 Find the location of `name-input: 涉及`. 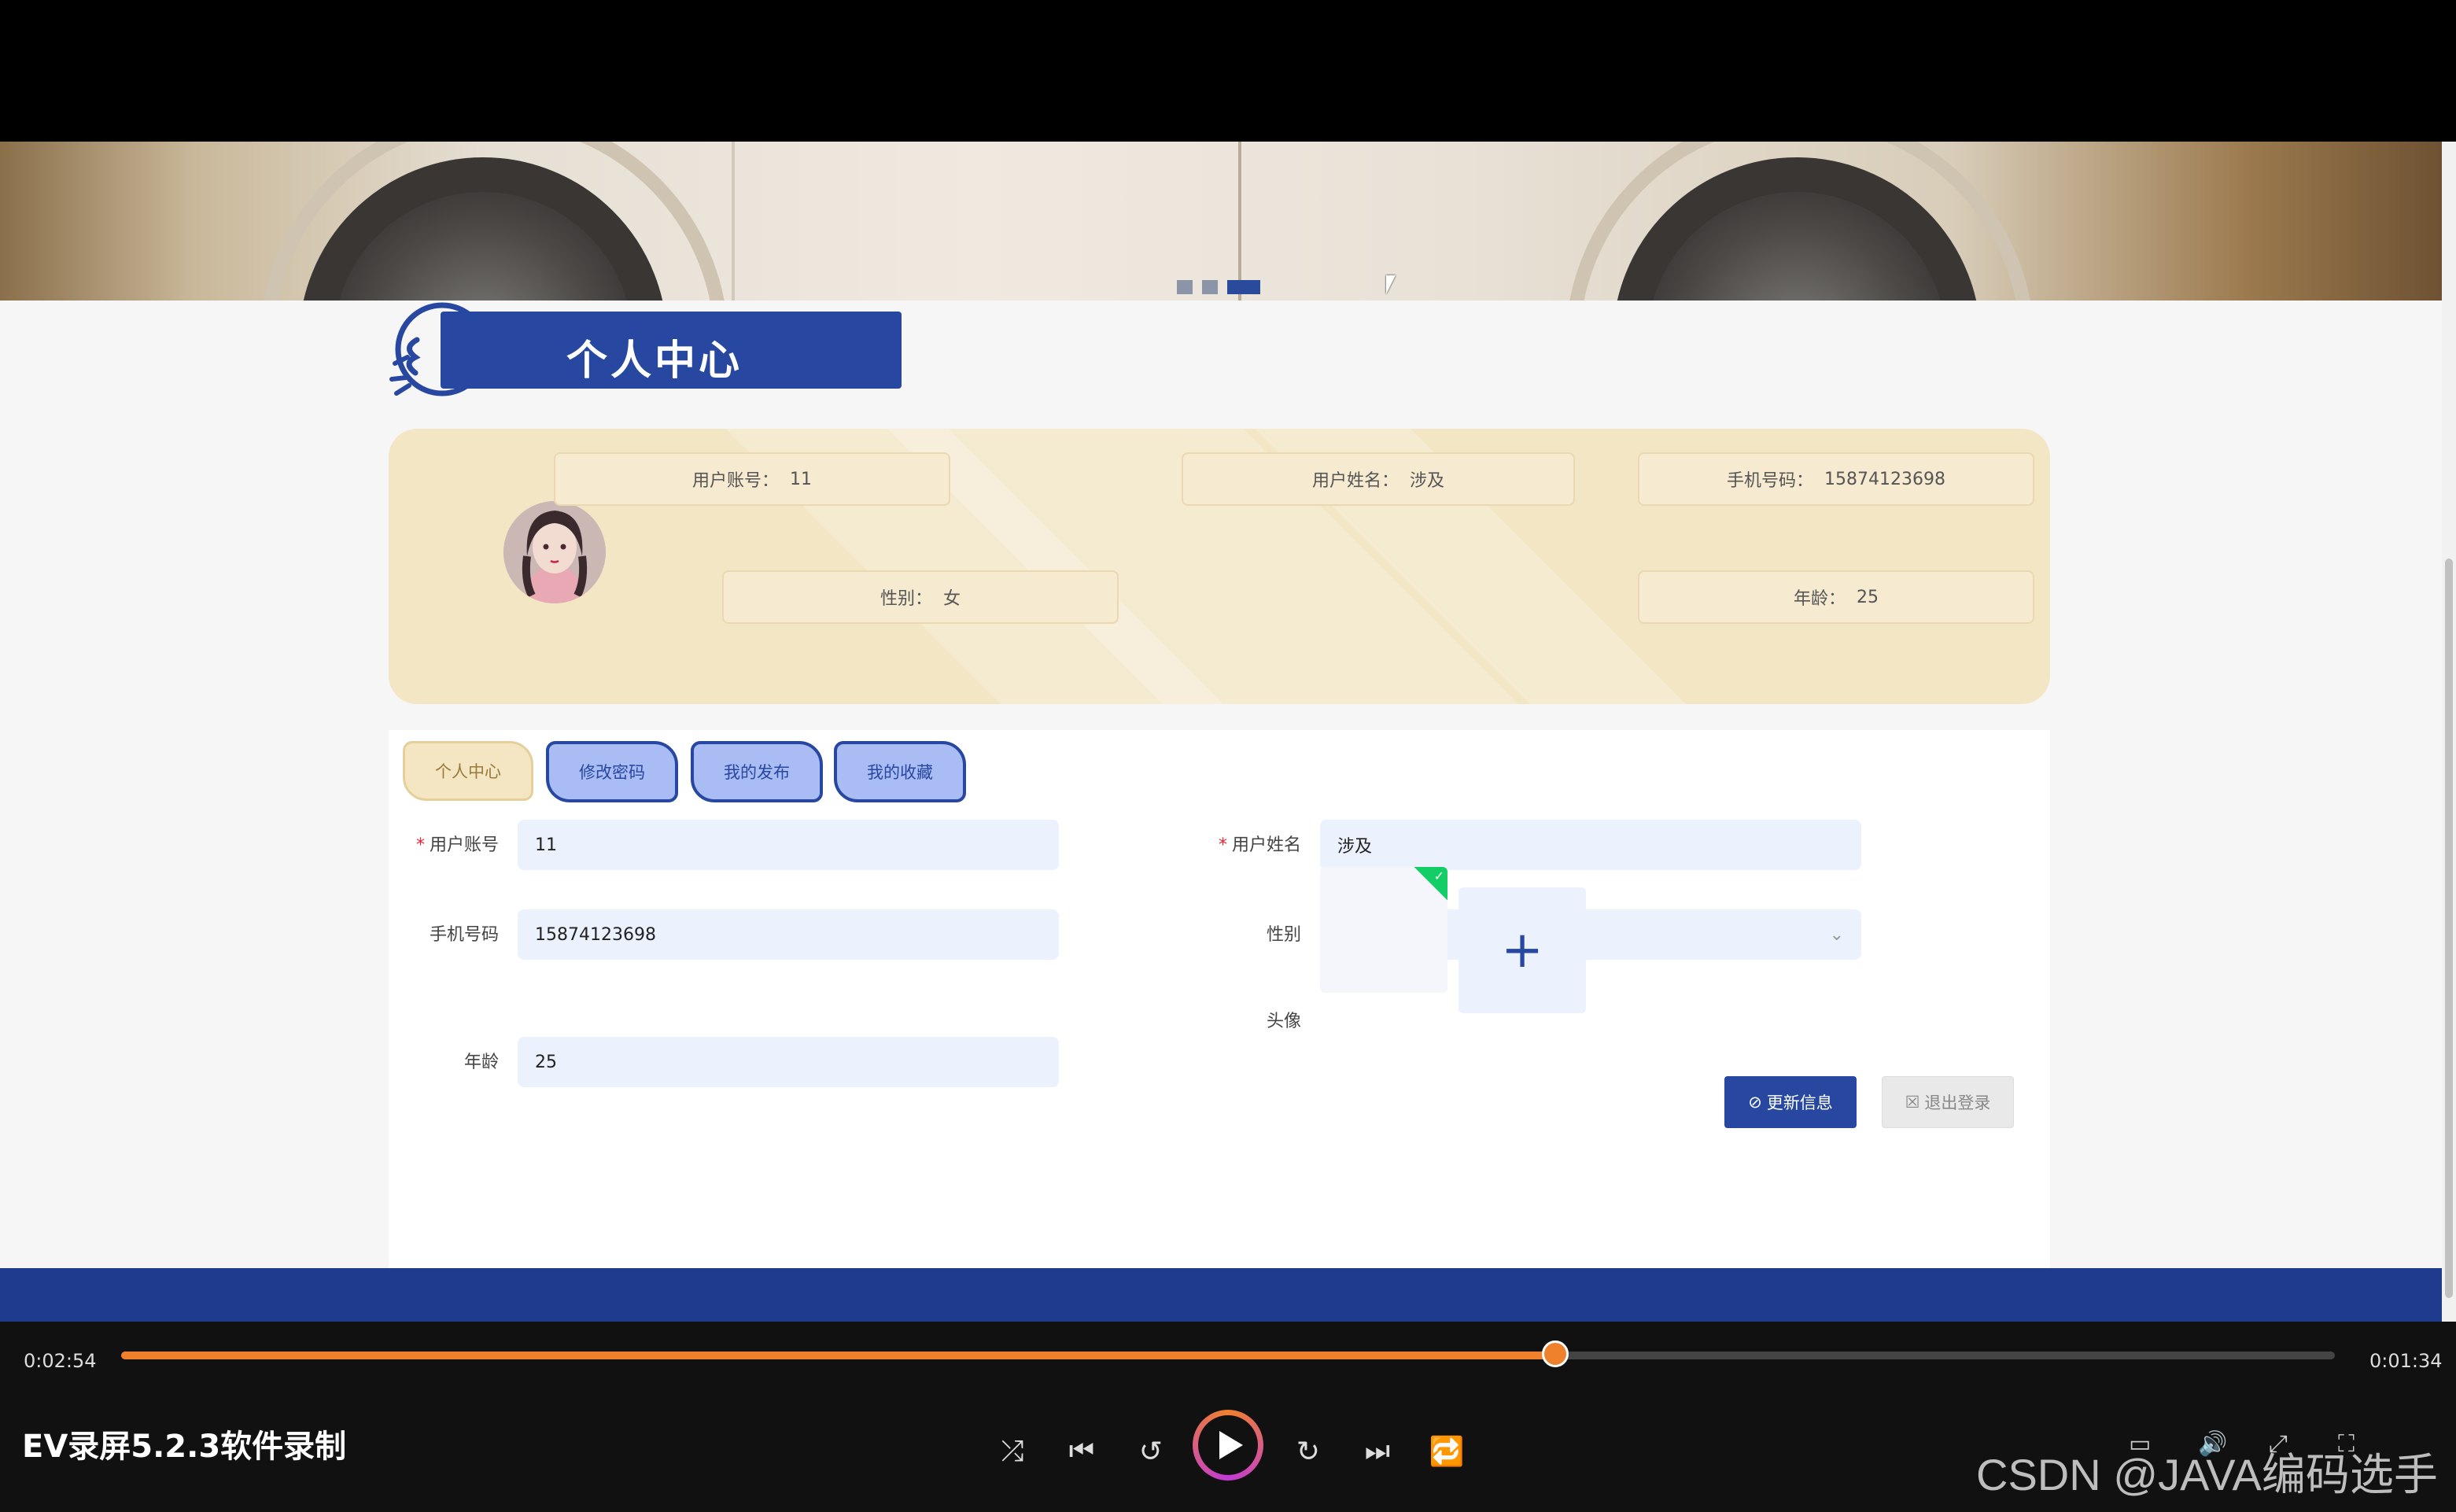

name-input: 涉及 is located at coordinates (1590, 845).